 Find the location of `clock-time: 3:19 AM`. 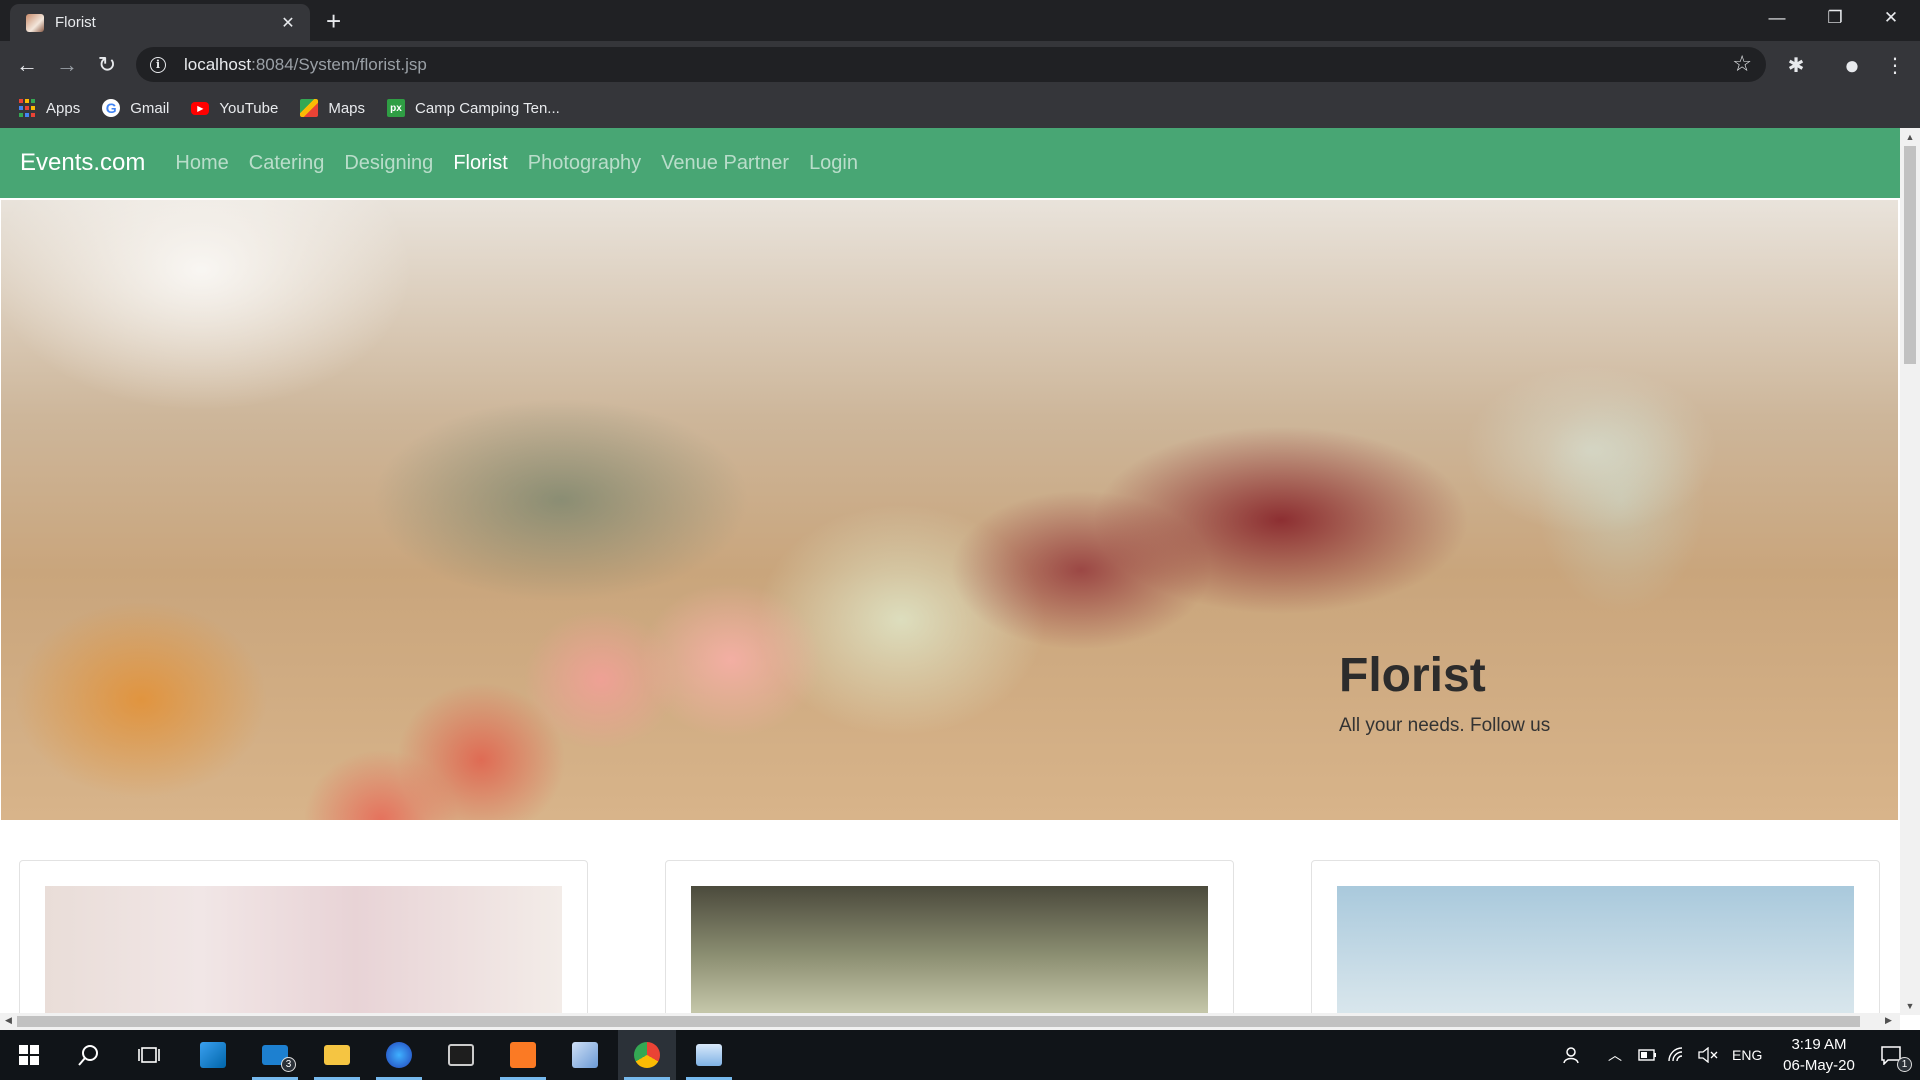

clock-time: 3:19 AM is located at coordinates (1819, 1044).